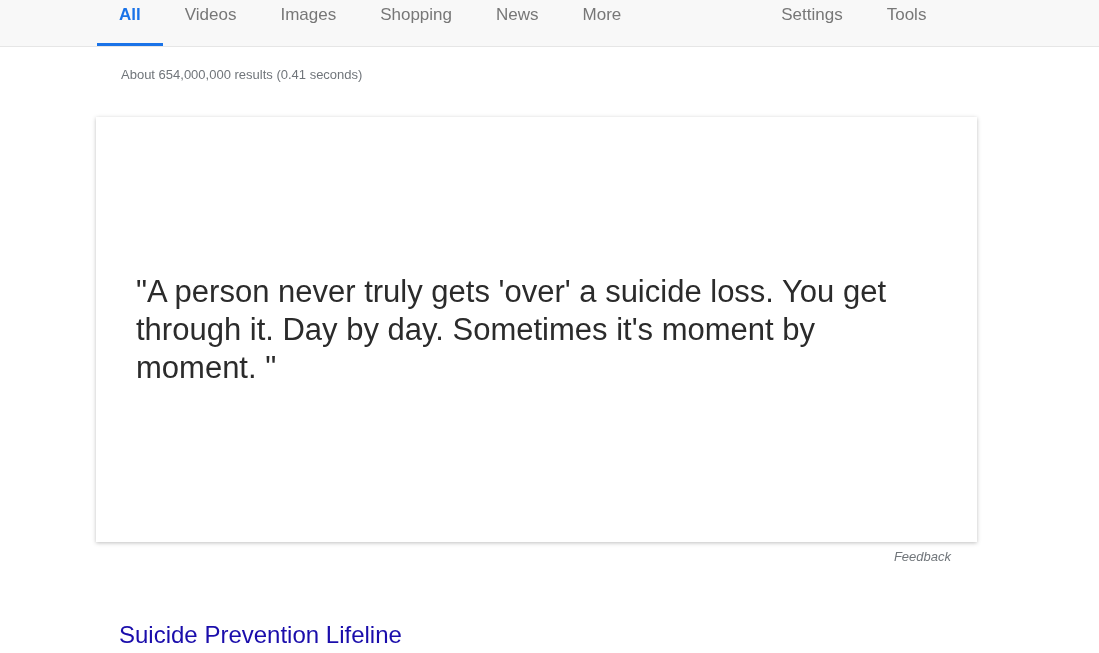 This screenshot has width=1099, height=653. I want to click on nav-tab: Videos, so click(210, 23).